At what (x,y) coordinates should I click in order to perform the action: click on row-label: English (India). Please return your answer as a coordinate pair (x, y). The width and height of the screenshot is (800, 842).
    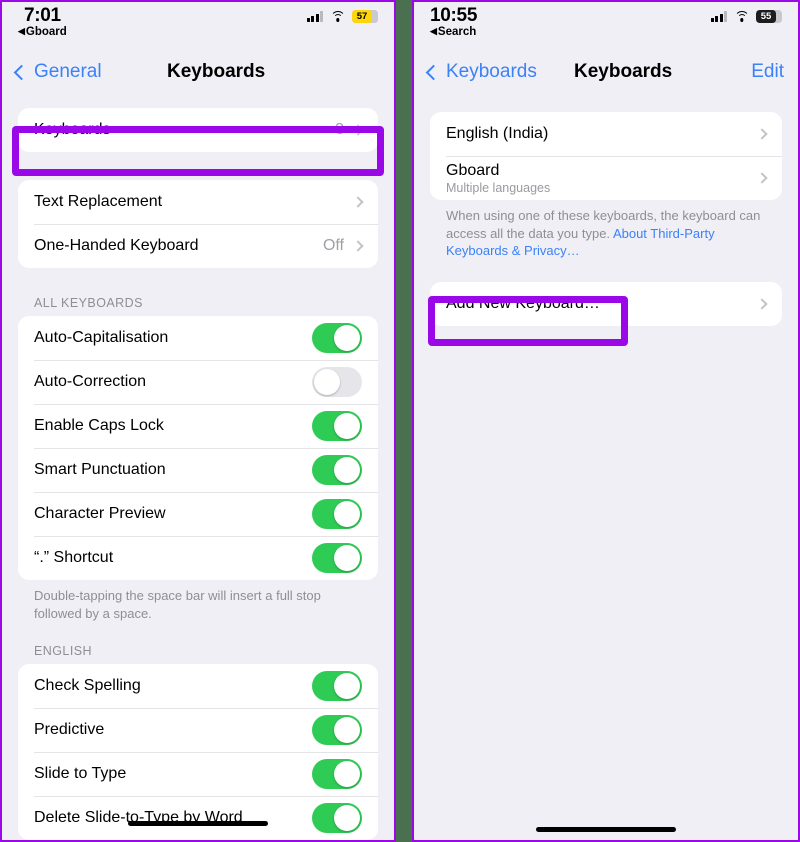
    Looking at the image, I should click on (497, 133).